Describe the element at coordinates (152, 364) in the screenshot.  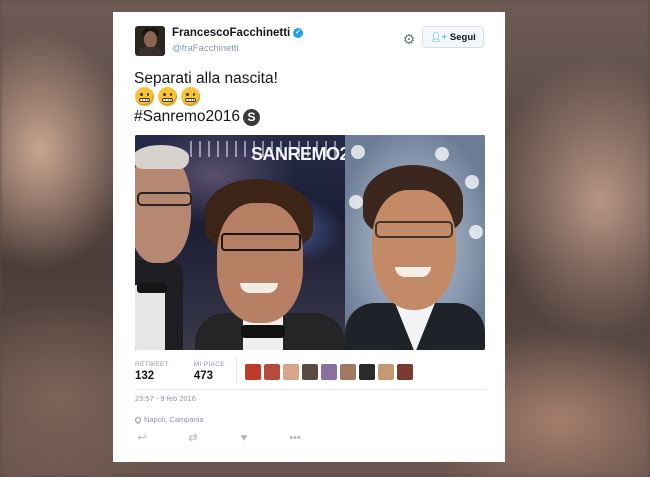
I see `retweet-stat-label: RETWEET` at that location.